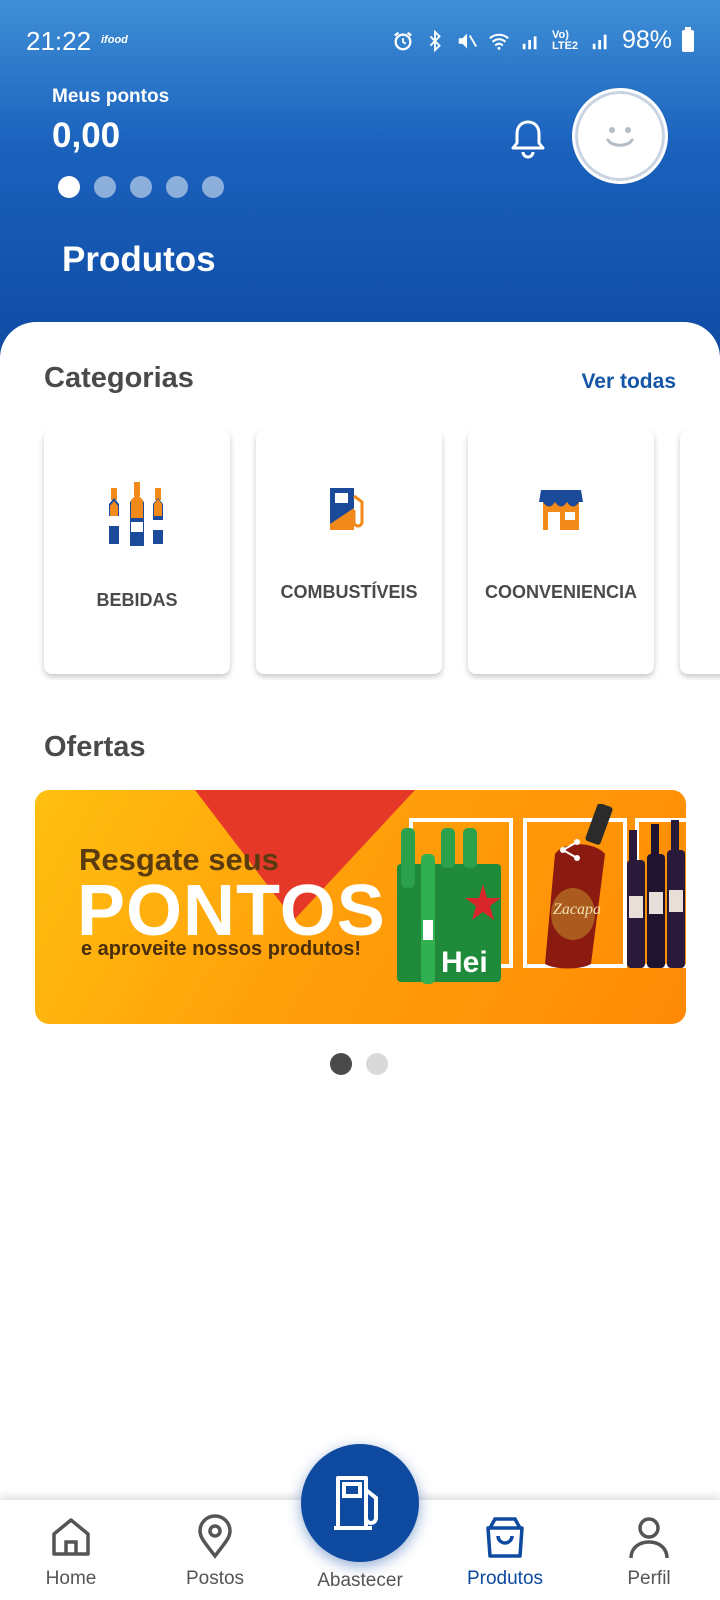 This screenshot has height=1600, width=720. What do you see at coordinates (561, 552) in the screenshot?
I see `category-card-conveniencia: COONVENIENCIA` at bounding box center [561, 552].